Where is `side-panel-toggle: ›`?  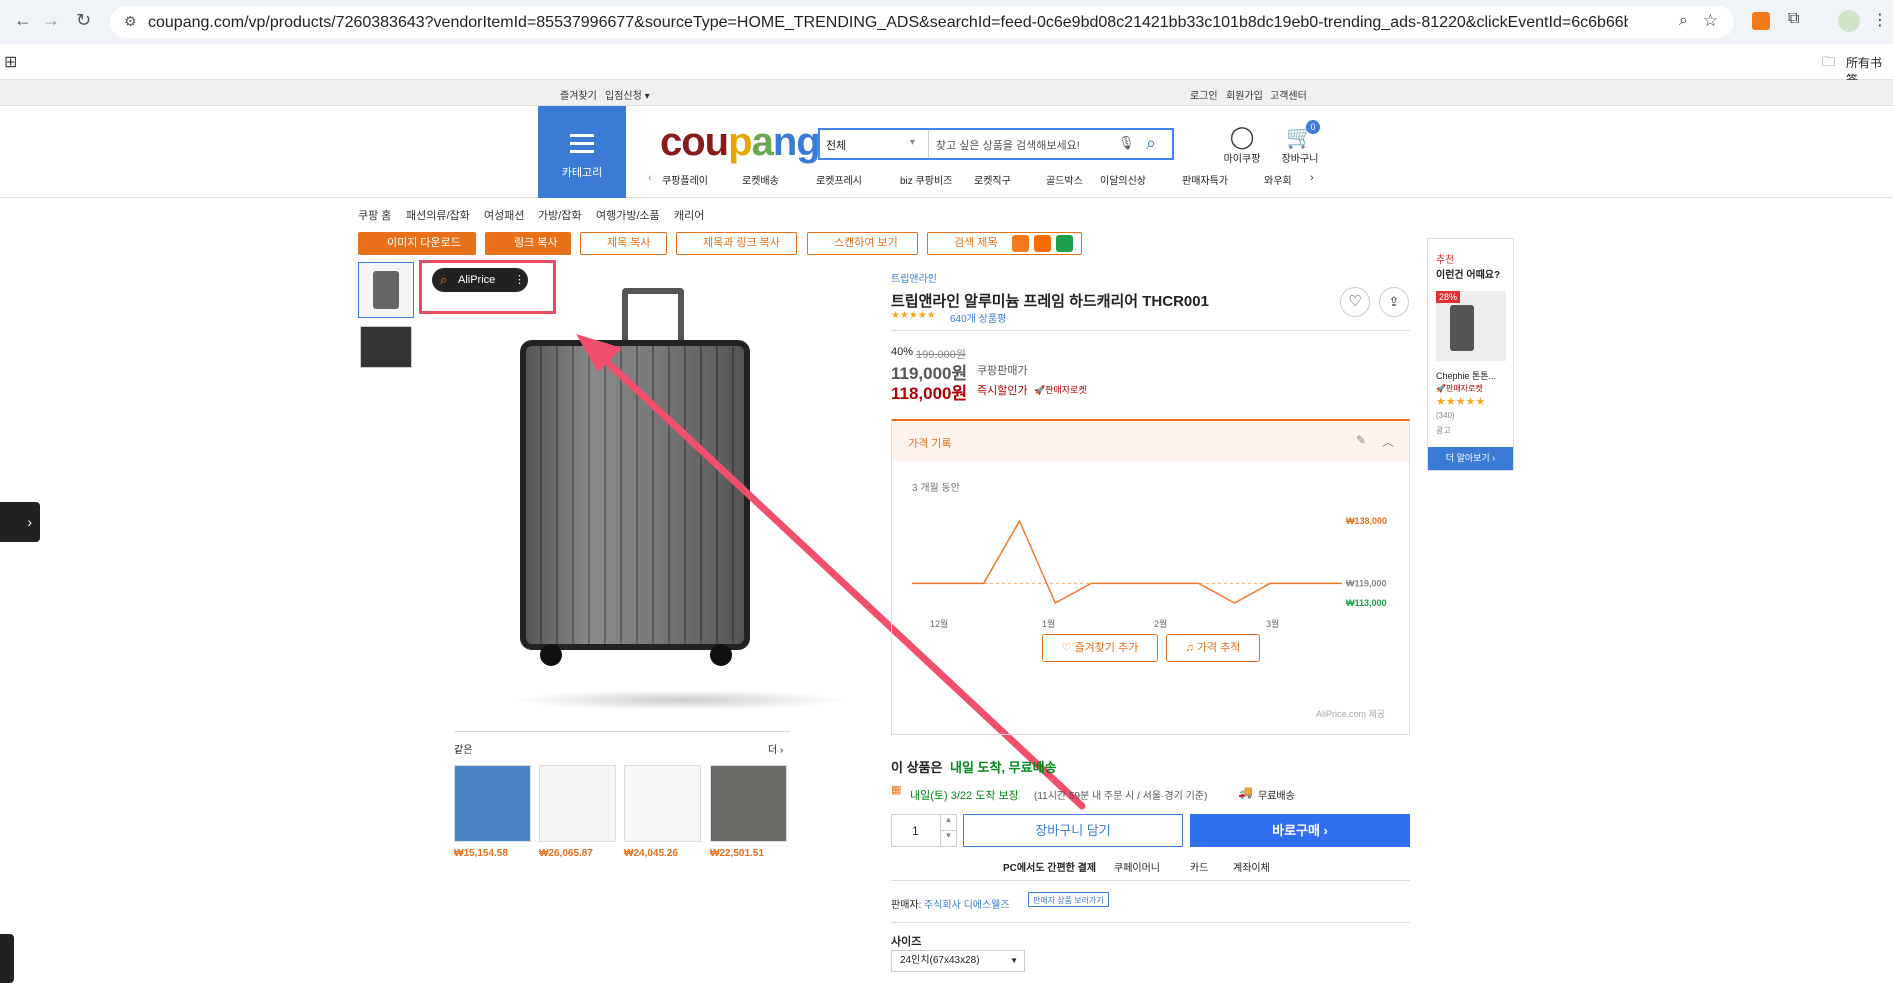 side-panel-toggle: › is located at coordinates (20, 522).